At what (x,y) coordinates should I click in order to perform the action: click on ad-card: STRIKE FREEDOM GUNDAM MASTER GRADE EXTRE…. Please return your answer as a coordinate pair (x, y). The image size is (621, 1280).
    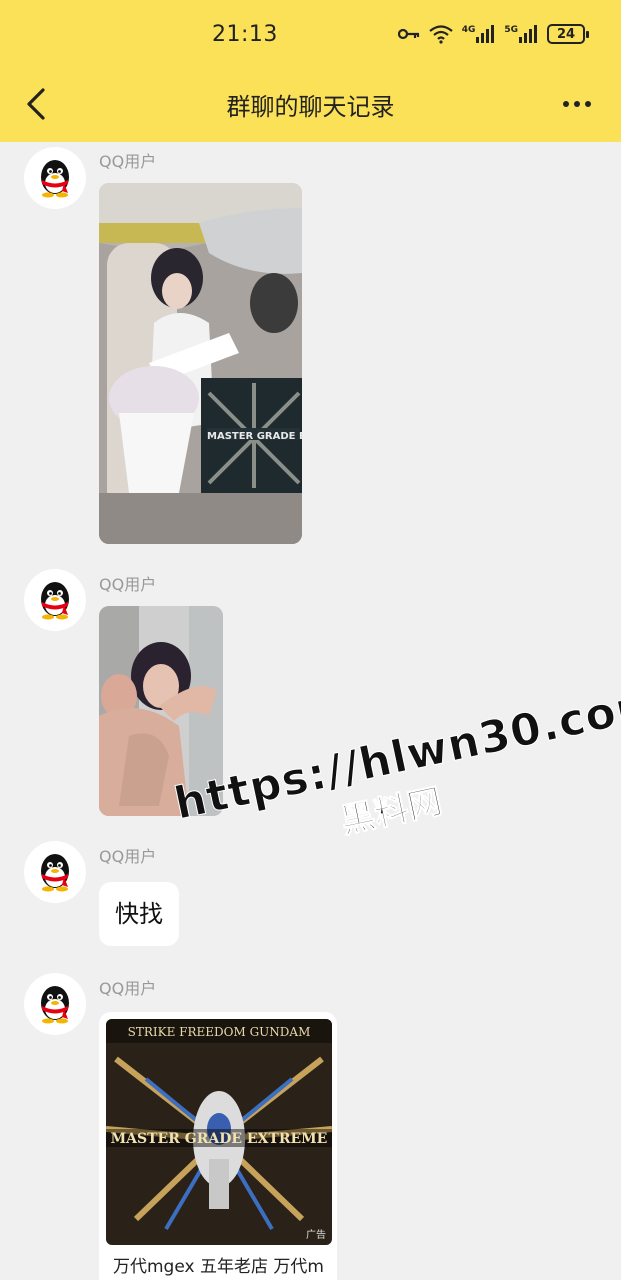
    Looking at the image, I should click on (218, 1146).